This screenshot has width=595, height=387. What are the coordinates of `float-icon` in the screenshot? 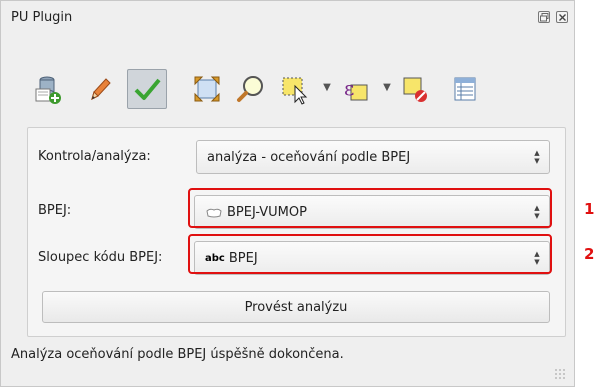 It's located at (544, 17).